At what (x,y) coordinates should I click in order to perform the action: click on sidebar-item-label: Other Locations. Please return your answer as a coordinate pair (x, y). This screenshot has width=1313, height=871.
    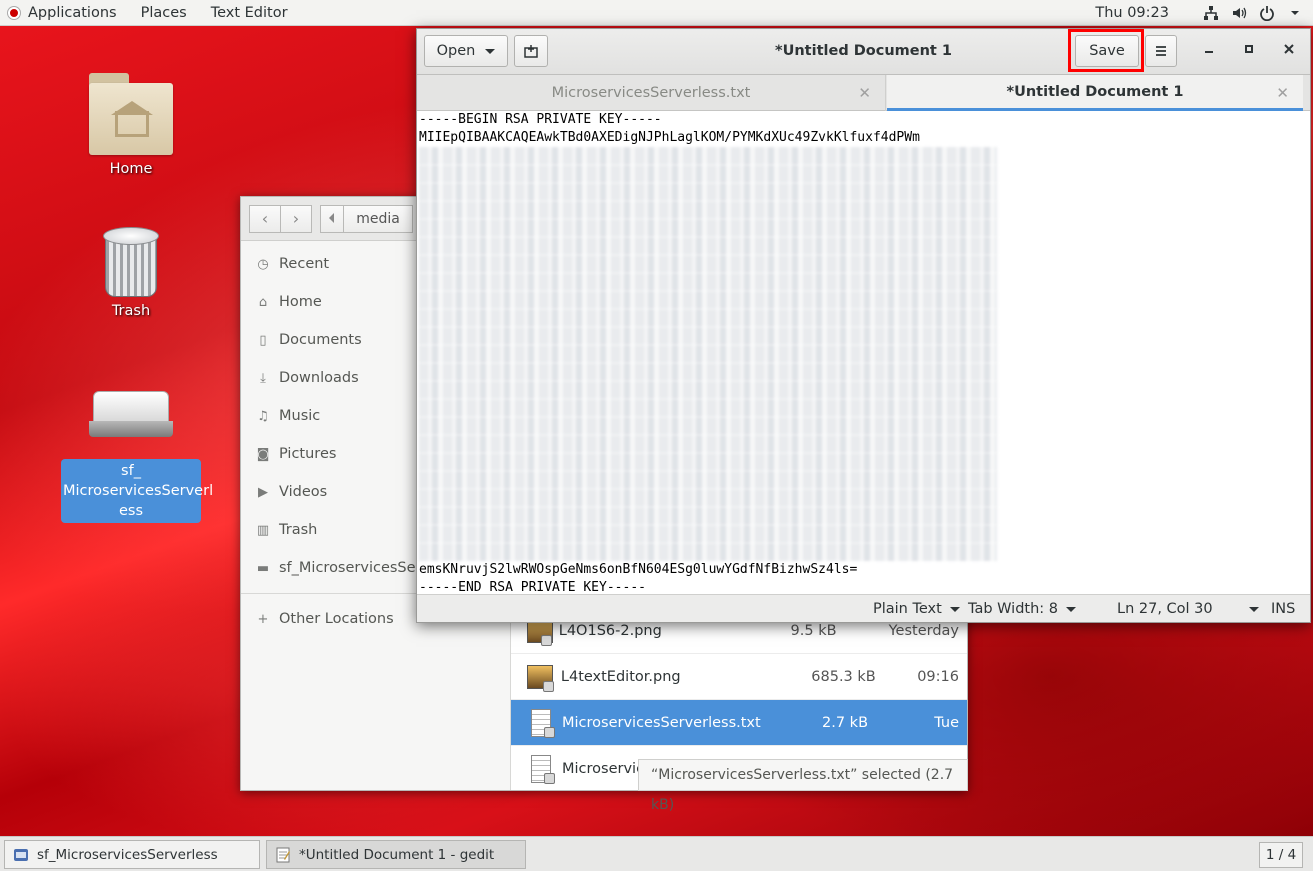
    Looking at the image, I should click on (336, 619).